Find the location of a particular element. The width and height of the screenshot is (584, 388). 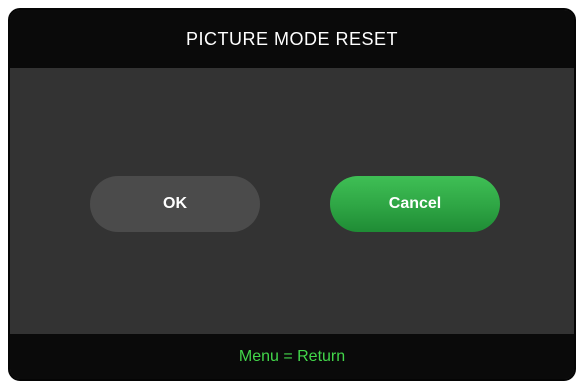

menu-return-hint: Menu = Return is located at coordinates (292, 356).